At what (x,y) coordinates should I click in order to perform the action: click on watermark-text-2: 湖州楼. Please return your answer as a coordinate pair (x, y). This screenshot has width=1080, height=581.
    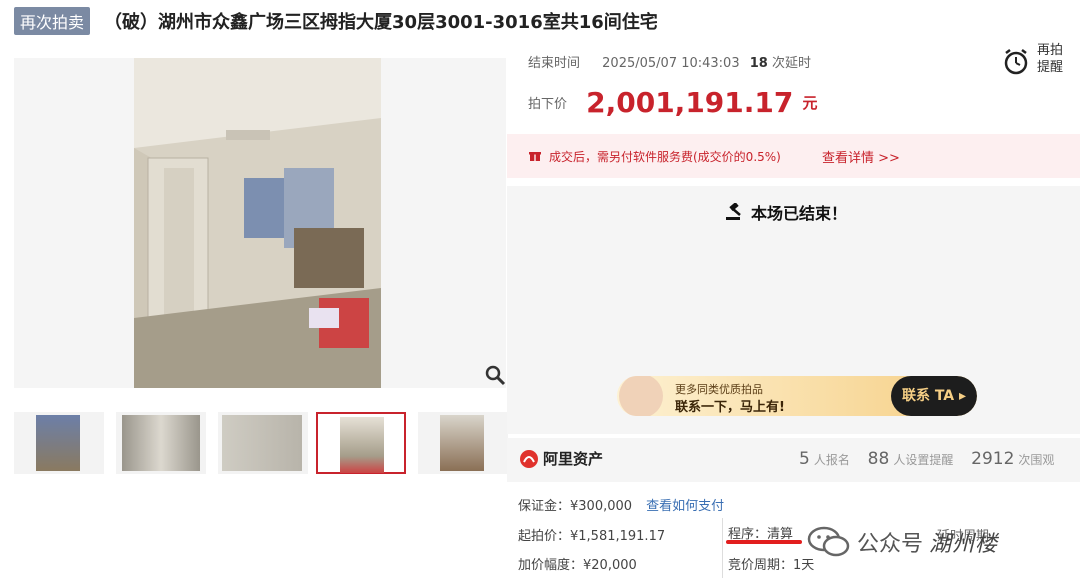
    Looking at the image, I should click on (964, 544).